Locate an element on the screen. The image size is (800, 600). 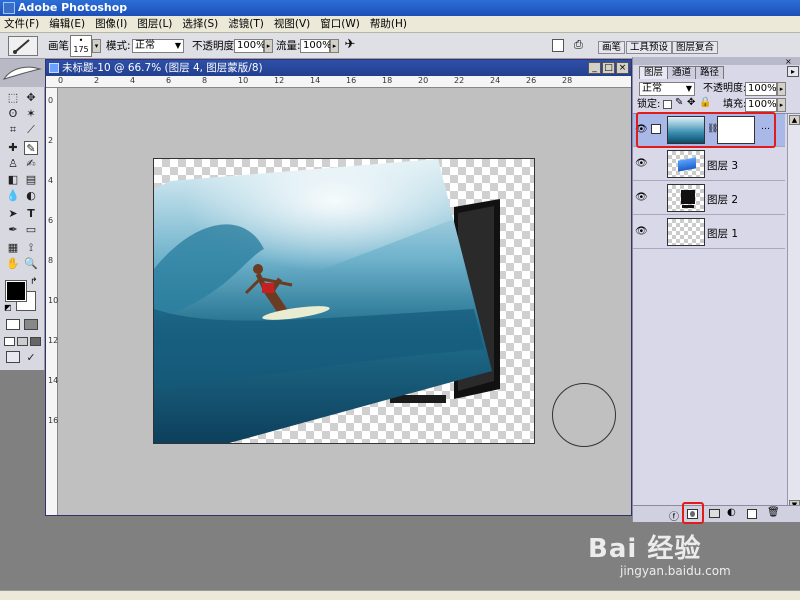
thumb-stand is located at coordinates (688, 206).